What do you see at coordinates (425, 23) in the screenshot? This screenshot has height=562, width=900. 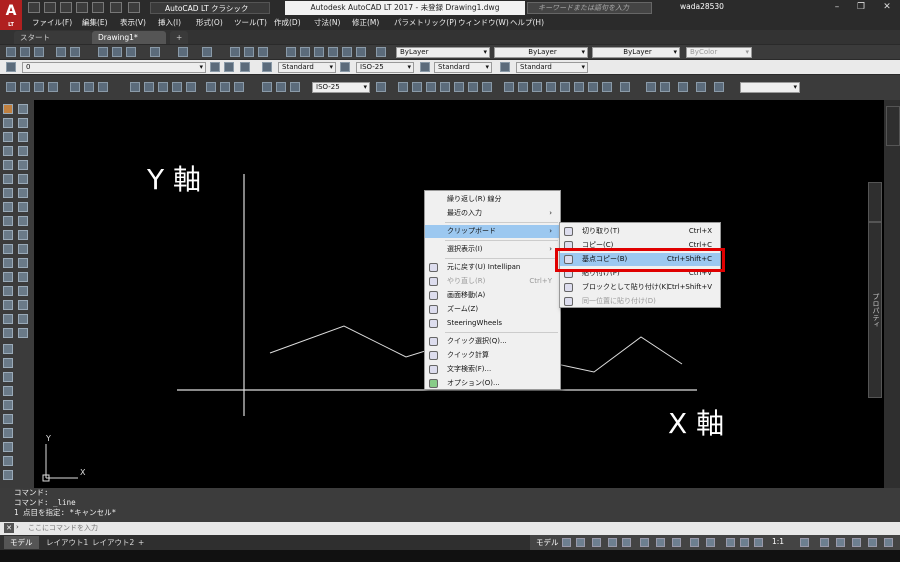 I see `menu-parametric: パラメトリック(P)` at bounding box center [425, 23].